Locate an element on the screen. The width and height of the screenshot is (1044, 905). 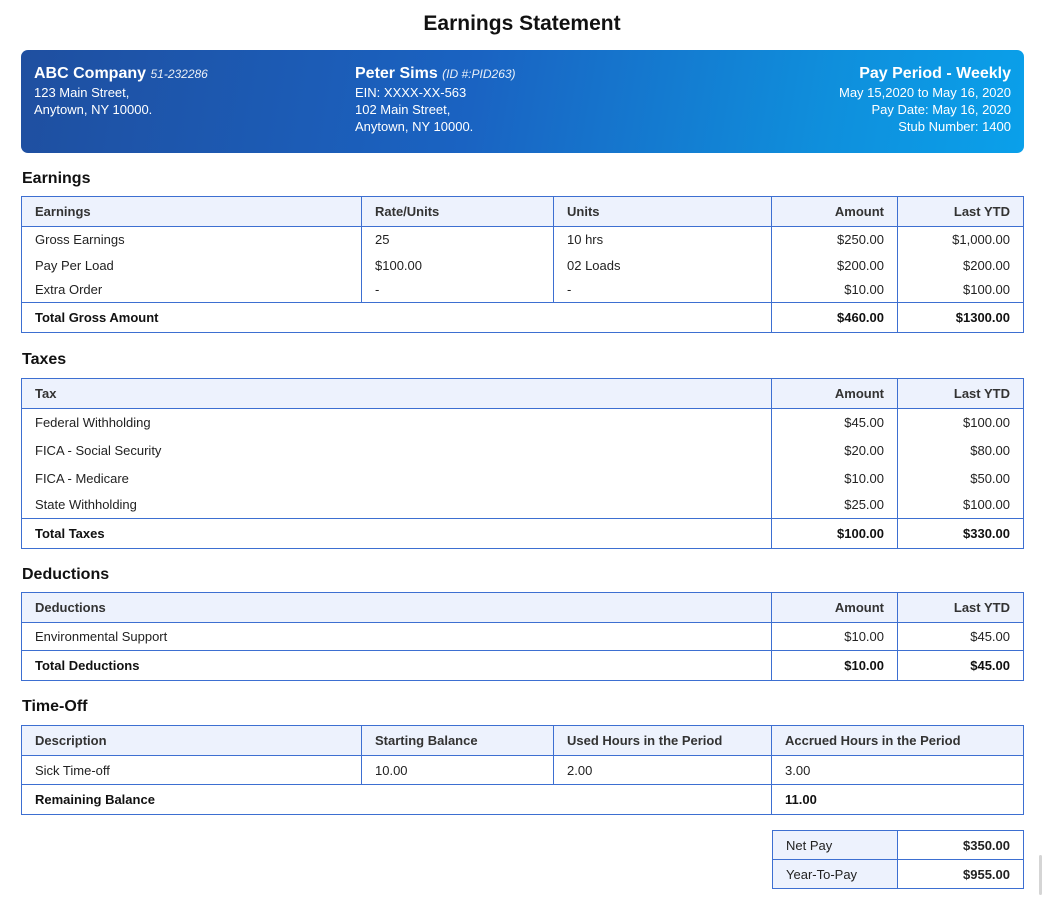
cell: Federal Withholding is located at coordinates (396, 422).